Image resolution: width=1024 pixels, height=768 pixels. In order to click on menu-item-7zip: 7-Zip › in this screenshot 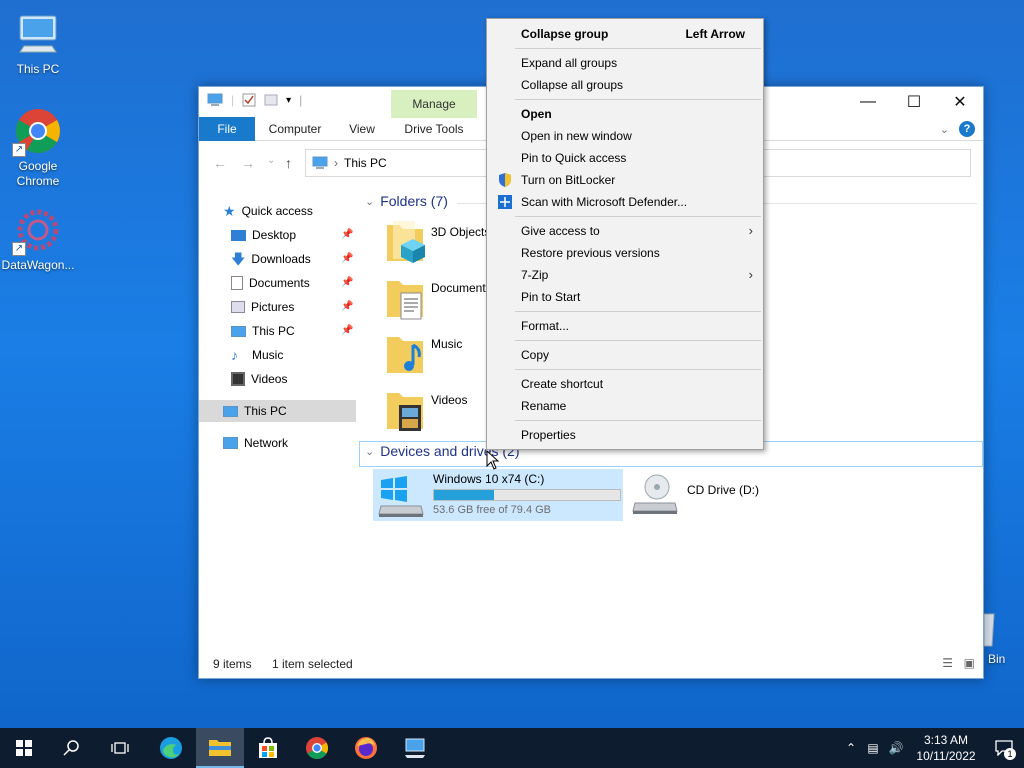, I will do `click(625, 275)`.